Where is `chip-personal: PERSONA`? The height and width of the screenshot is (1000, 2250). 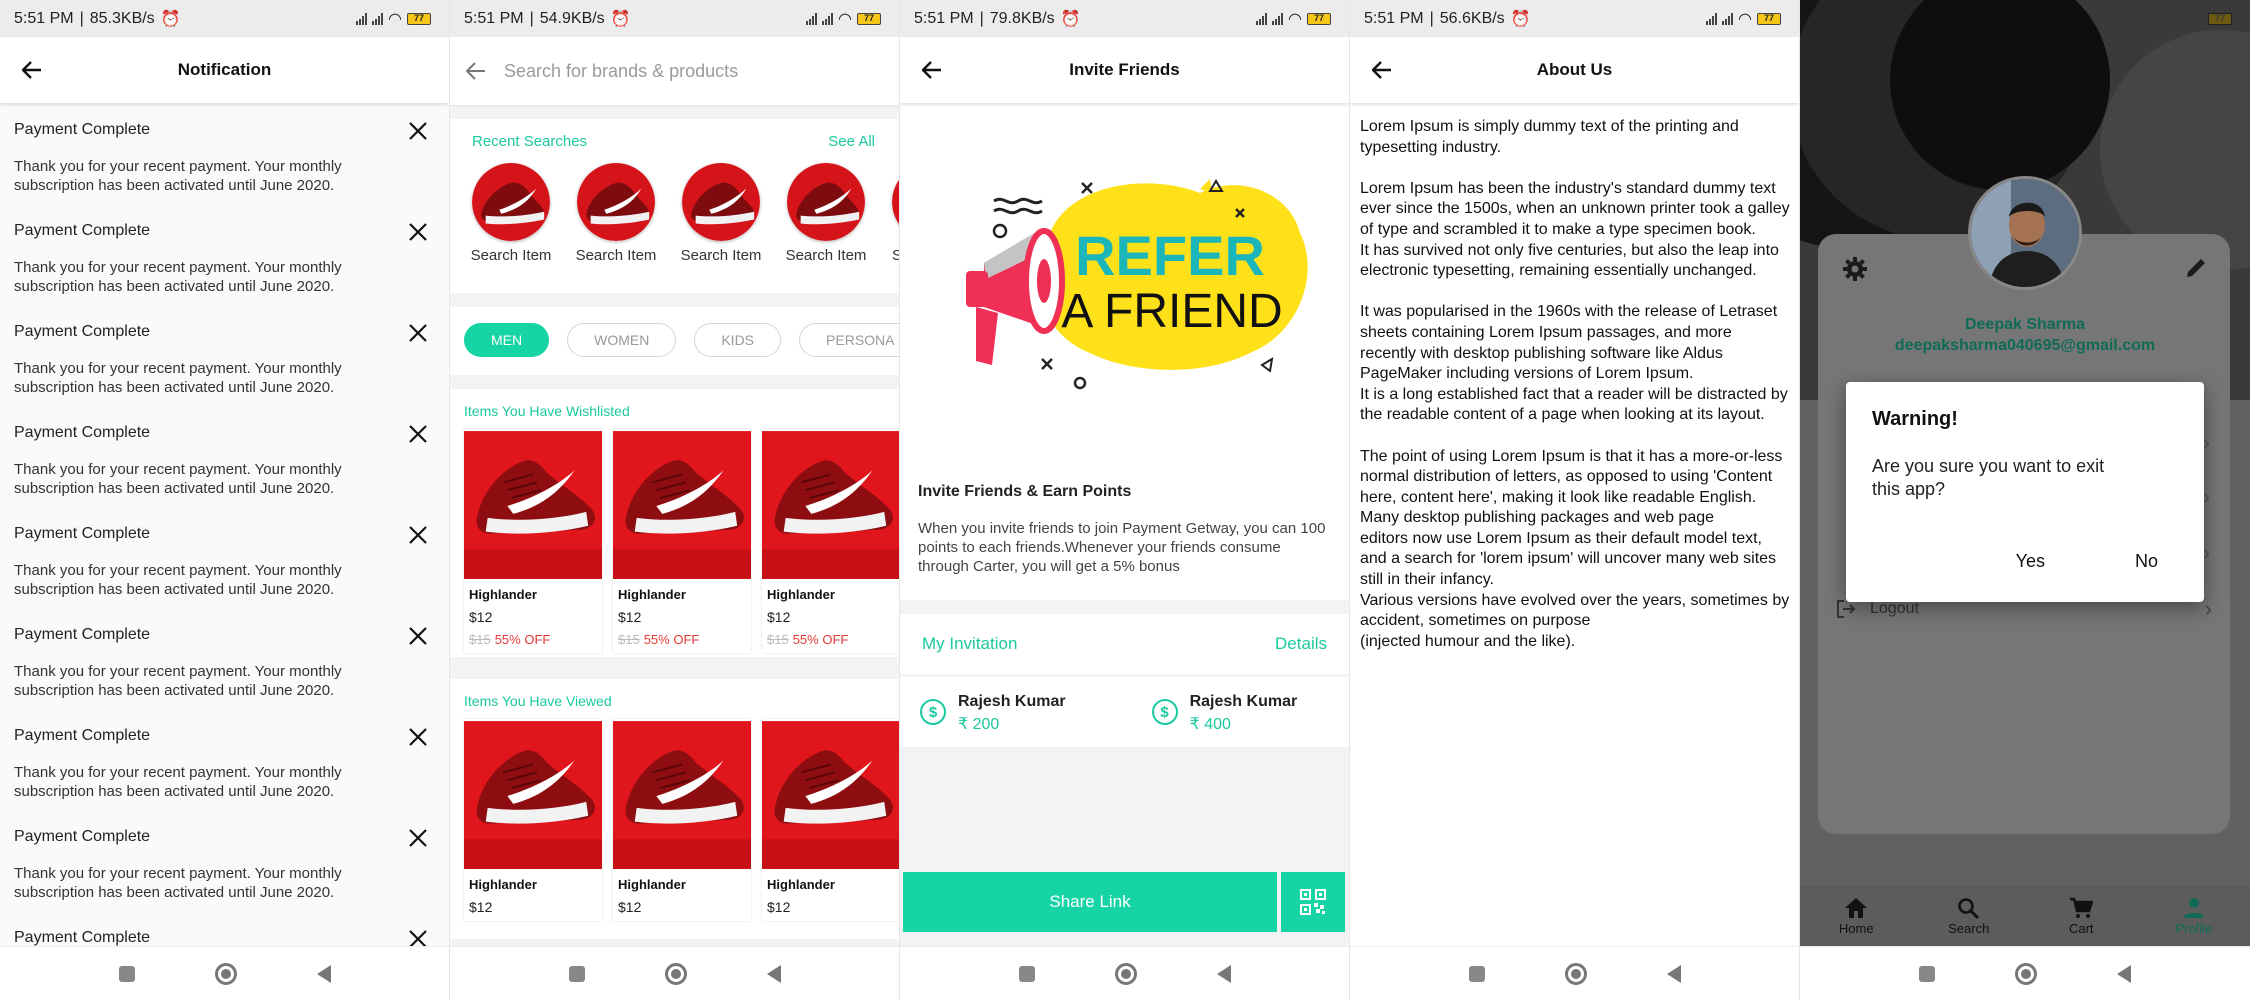
chip-personal: PERSONA is located at coordinates (849, 340).